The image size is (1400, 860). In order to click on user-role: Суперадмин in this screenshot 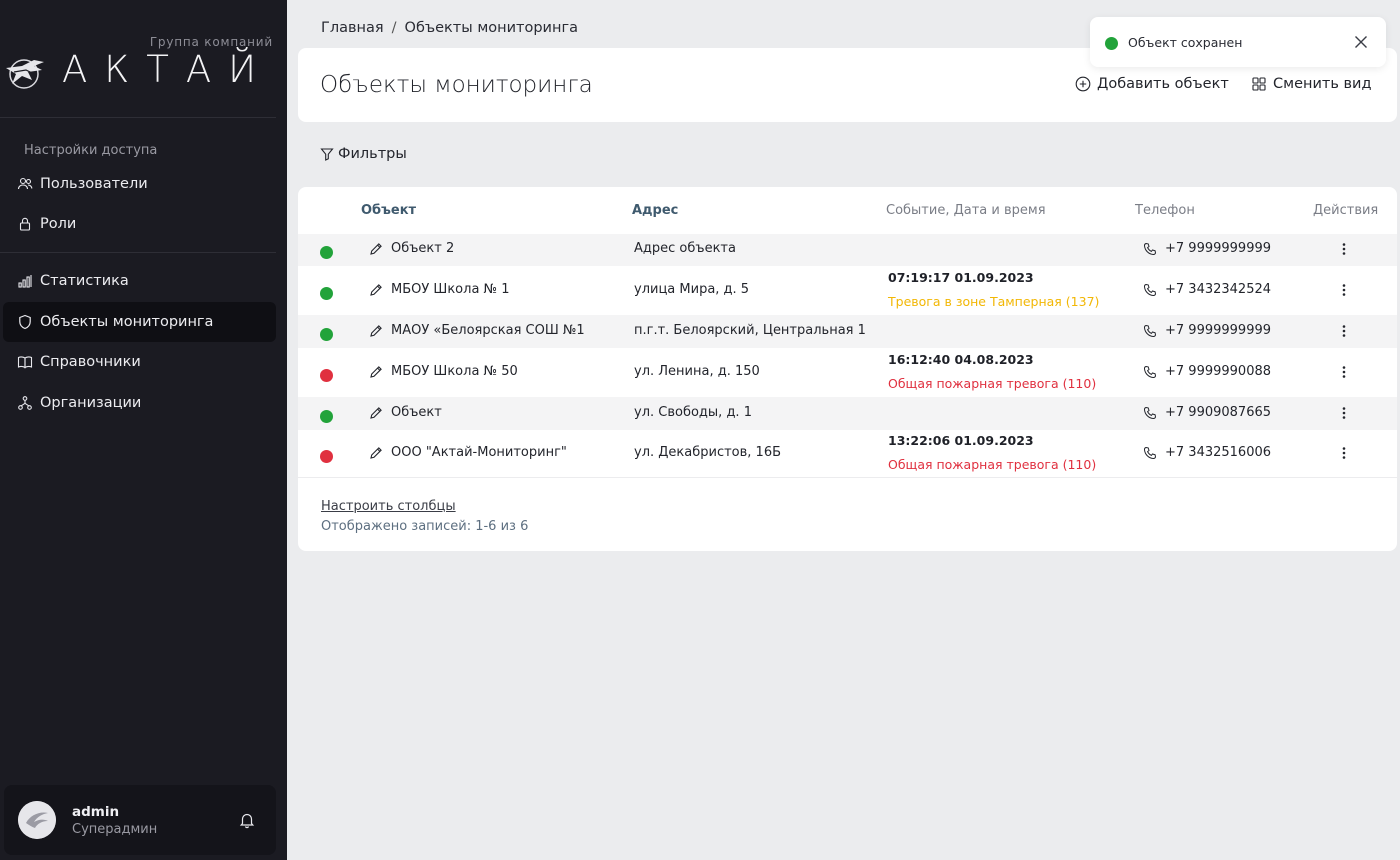, I will do `click(115, 829)`.